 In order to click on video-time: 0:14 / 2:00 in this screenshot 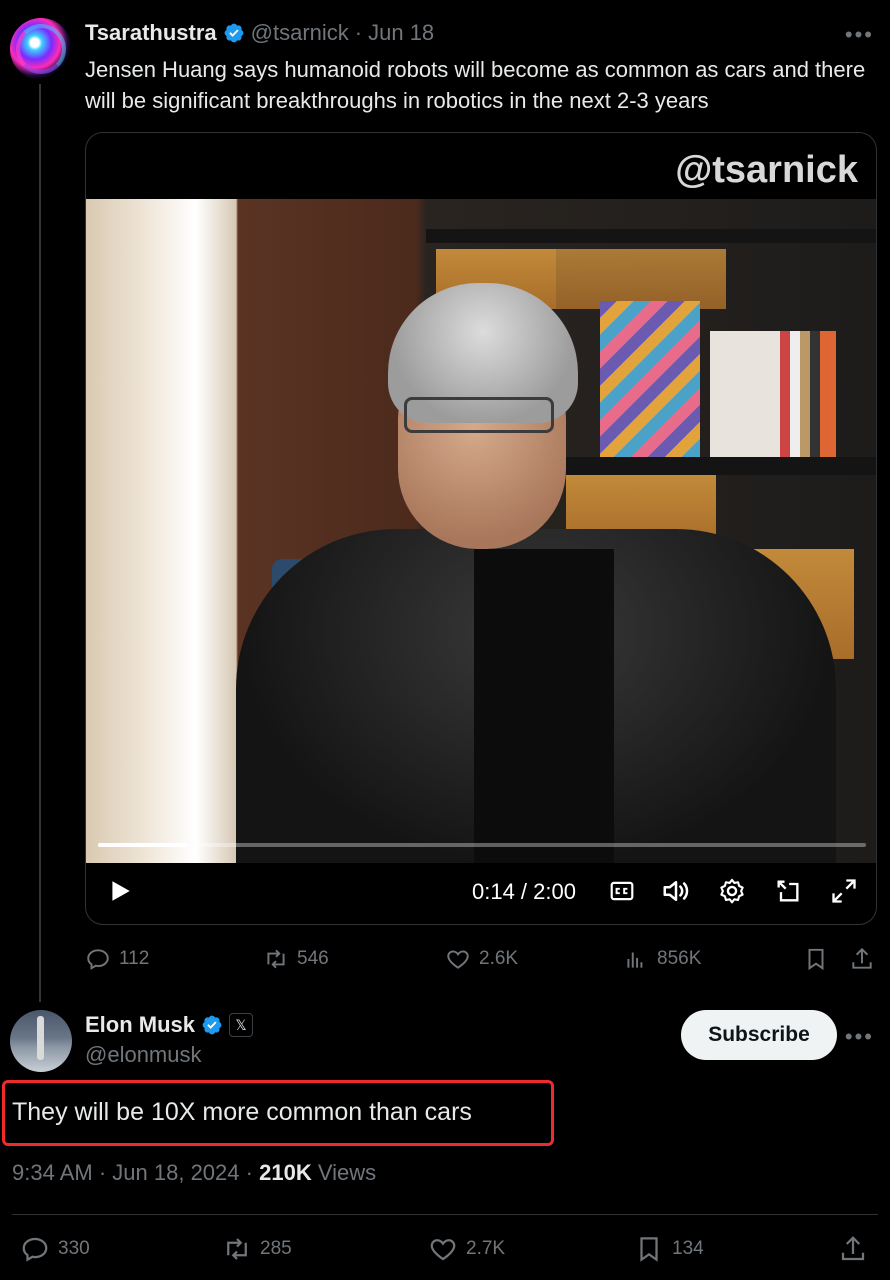, I will do `click(524, 891)`.